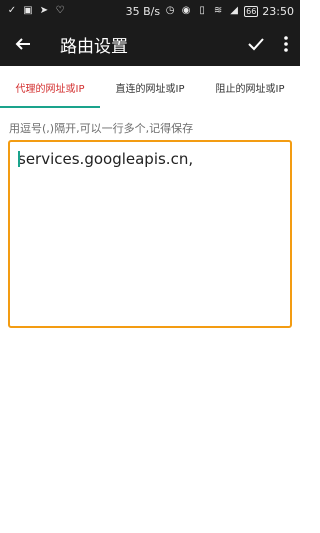  I want to click on status-bar: ✓ ▣ ➤ ♡ 35 B/s ◷ ◉ ▯ ≋ ◢ 66 23:50, so click(150, 11).